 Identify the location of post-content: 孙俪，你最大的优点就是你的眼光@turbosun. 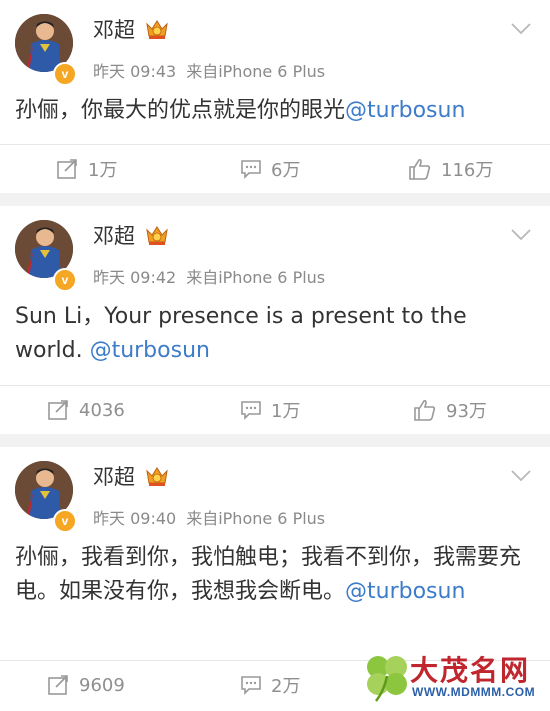
(275, 111).